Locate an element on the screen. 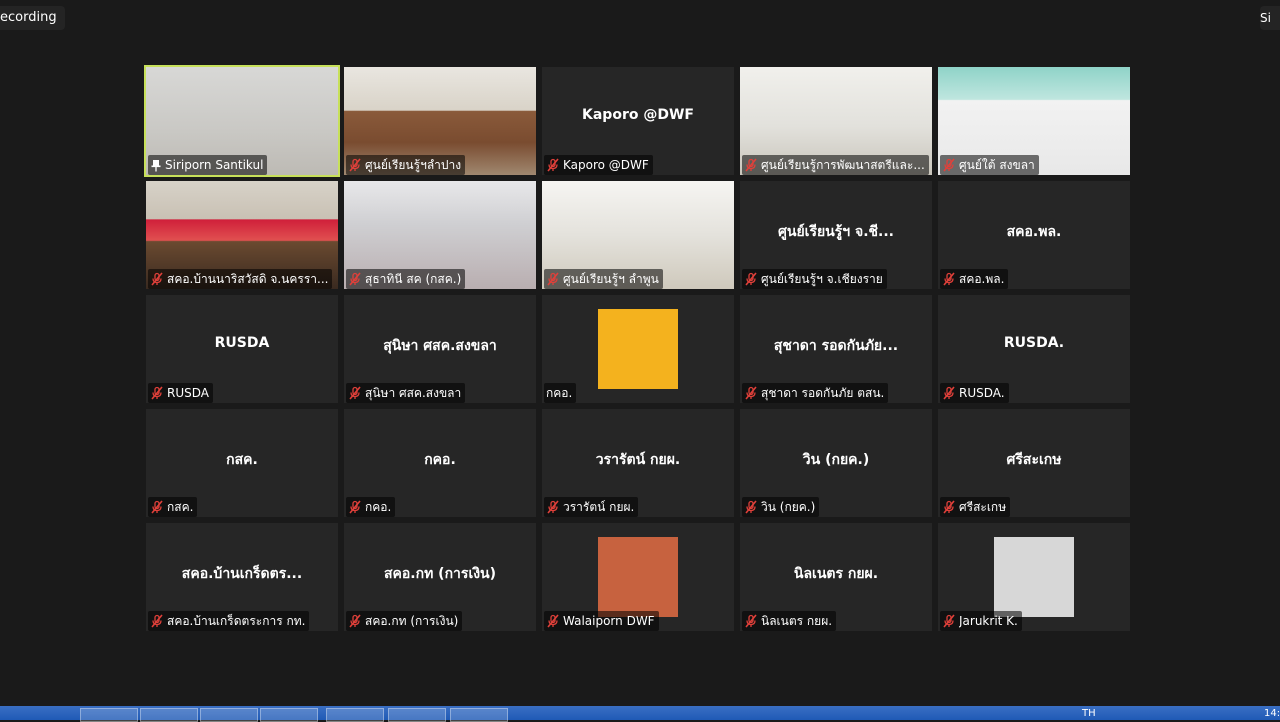 The image size is (1280, 722). participant-display-name: สุนิษา ศสค.สงขลา is located at coordinates (440, 346).